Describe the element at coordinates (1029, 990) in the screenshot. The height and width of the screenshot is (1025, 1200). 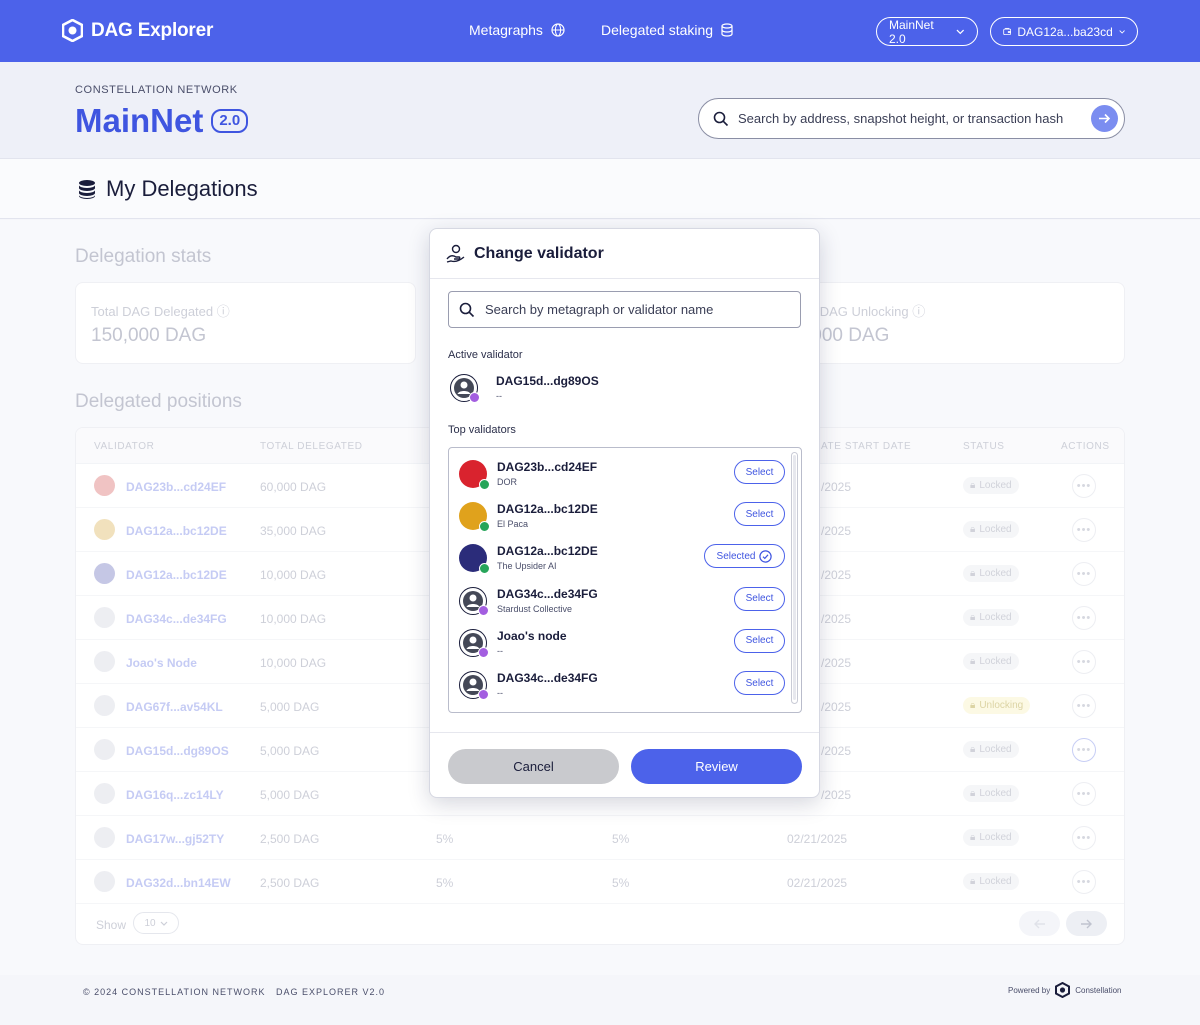
I see `powered-by-label: Powered by` at that location.